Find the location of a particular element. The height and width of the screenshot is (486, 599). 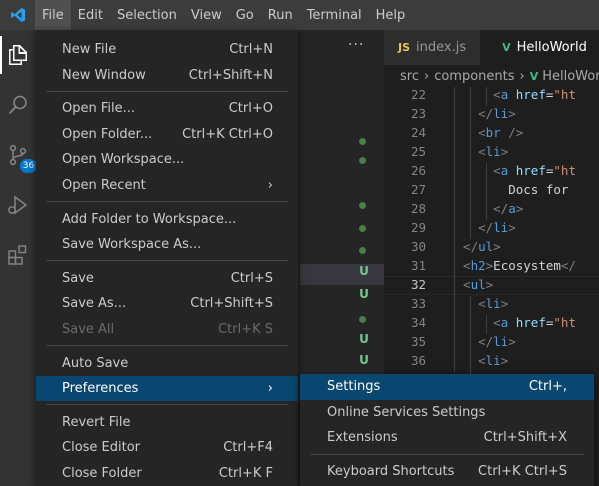

menu-item-new-window: New Window Ctrl+Shift+N is located at coordinates (167, 74).